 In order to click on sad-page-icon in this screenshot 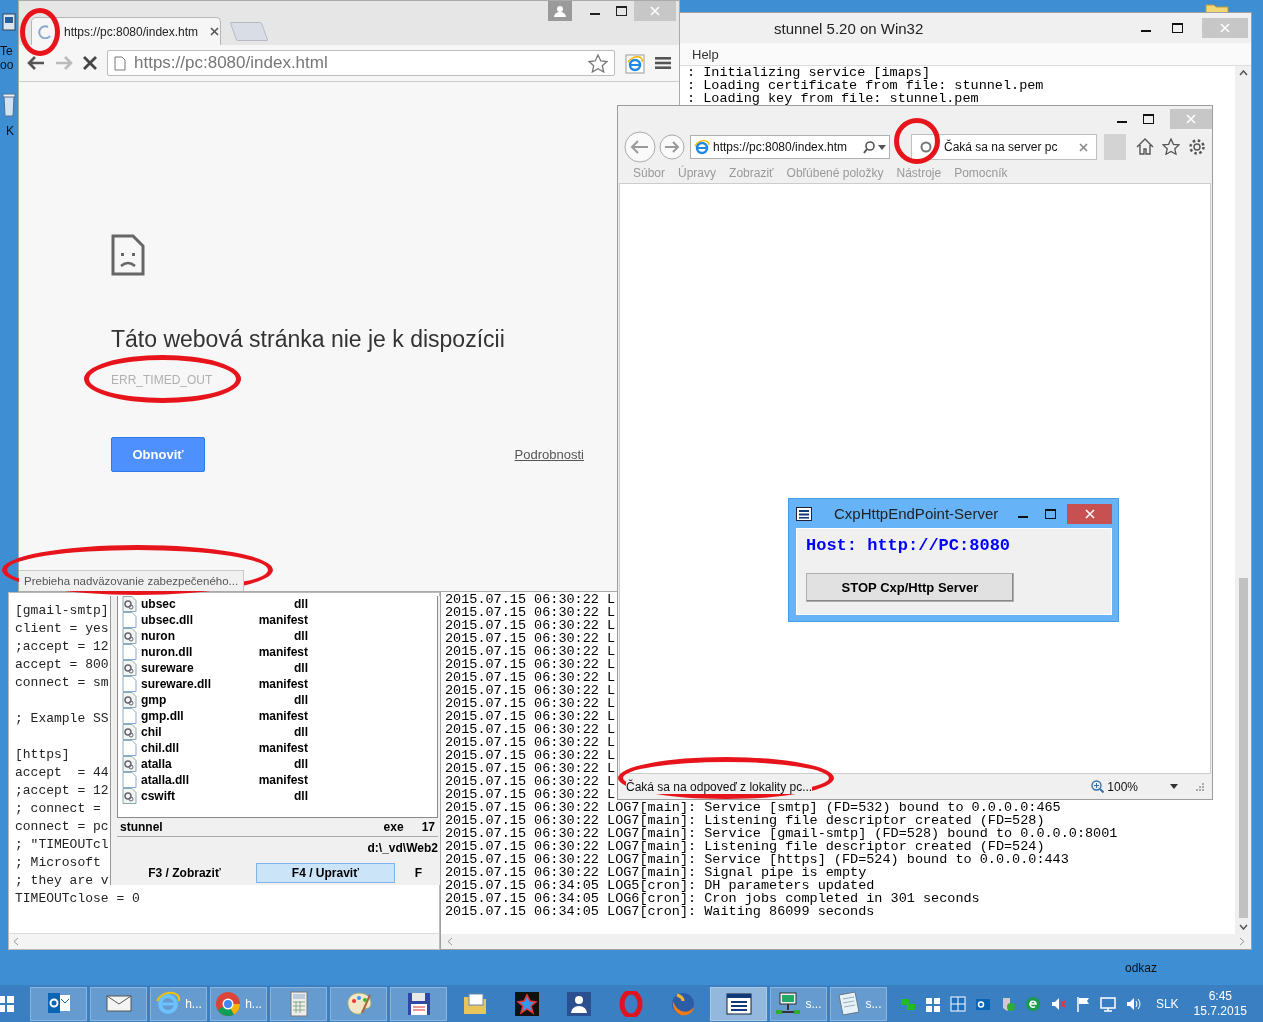, I will do `click(128, 255)`.